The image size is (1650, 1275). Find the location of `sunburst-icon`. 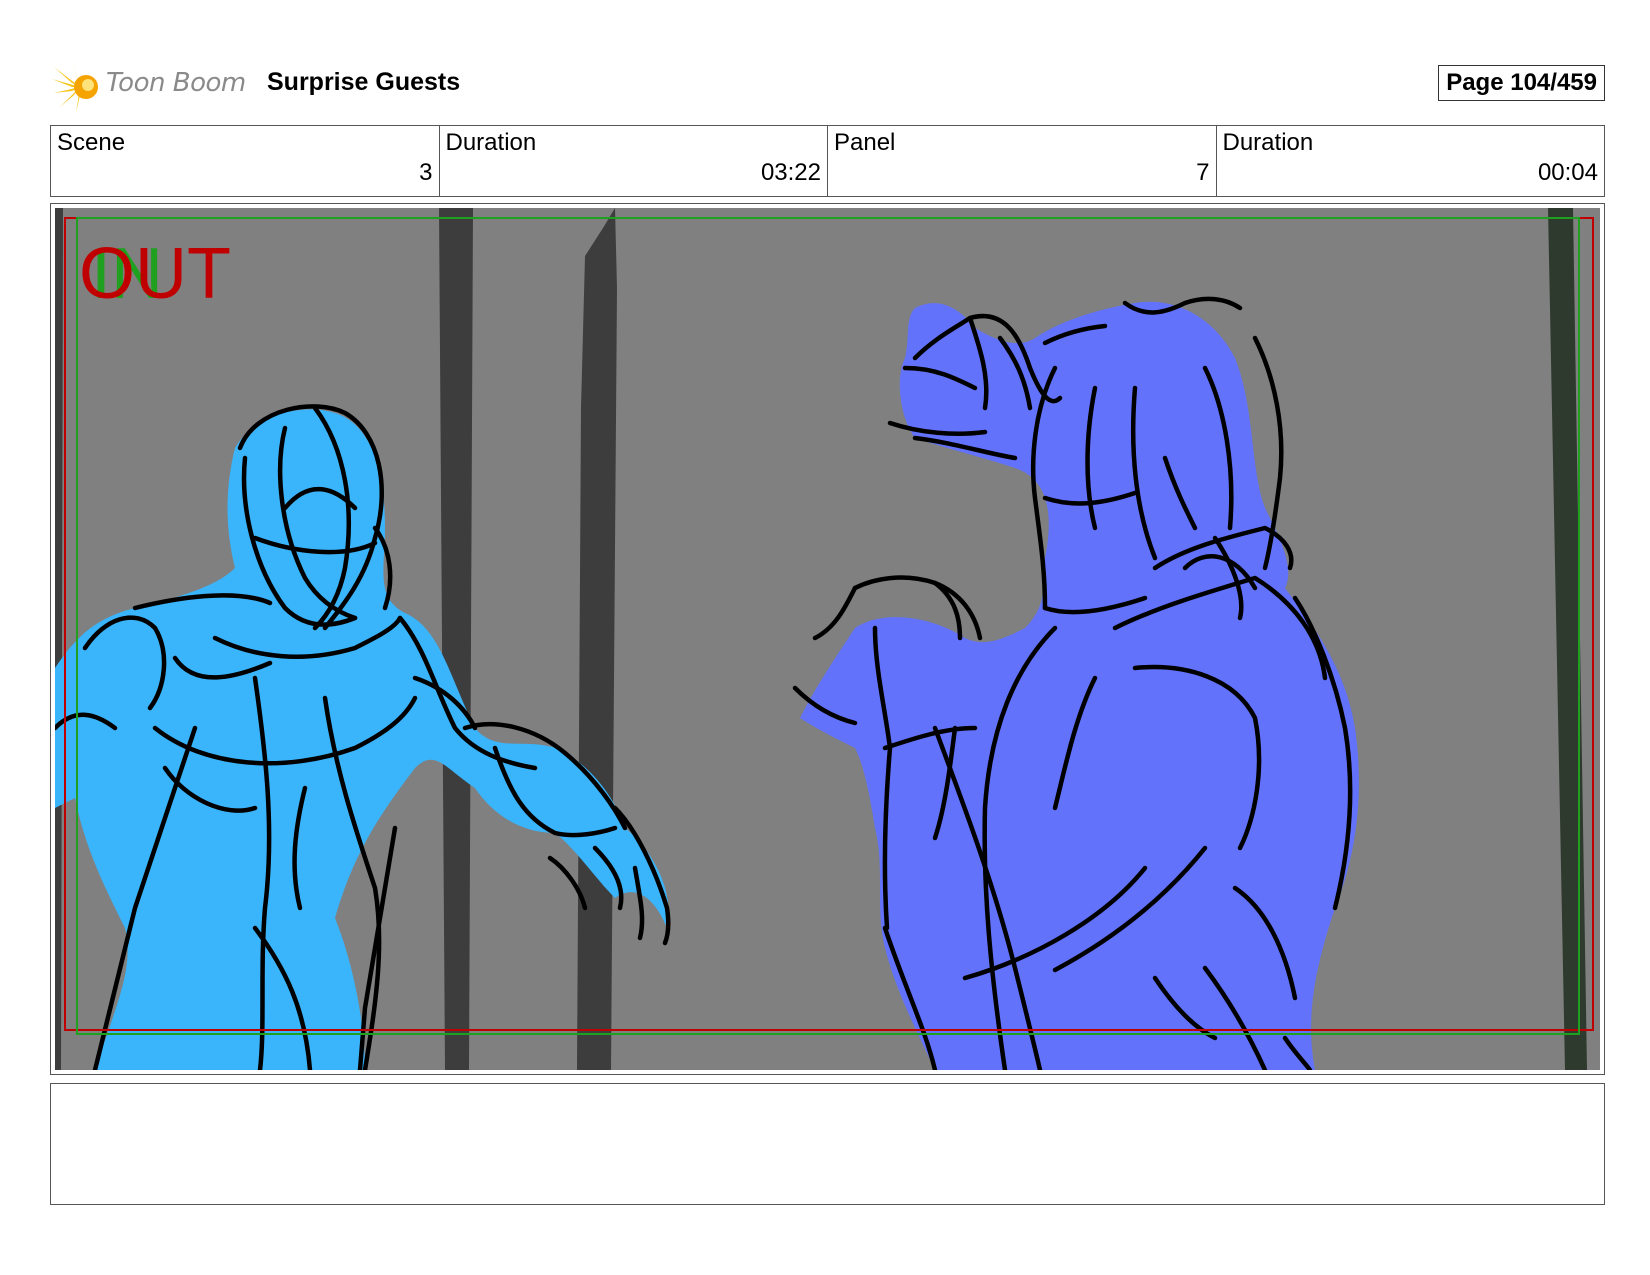

sunburst-icon is located at coordinates (75, 87).